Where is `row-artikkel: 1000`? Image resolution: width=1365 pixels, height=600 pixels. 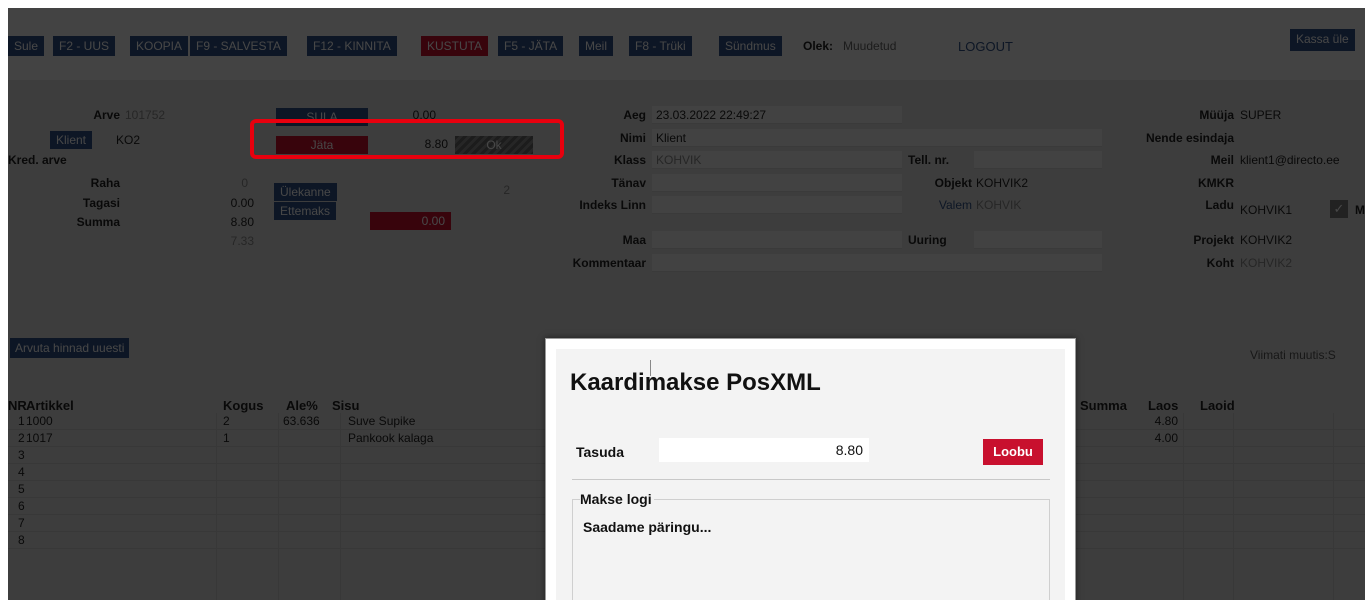 row-artikkel: 1000 is located at coordinates (39, 421).